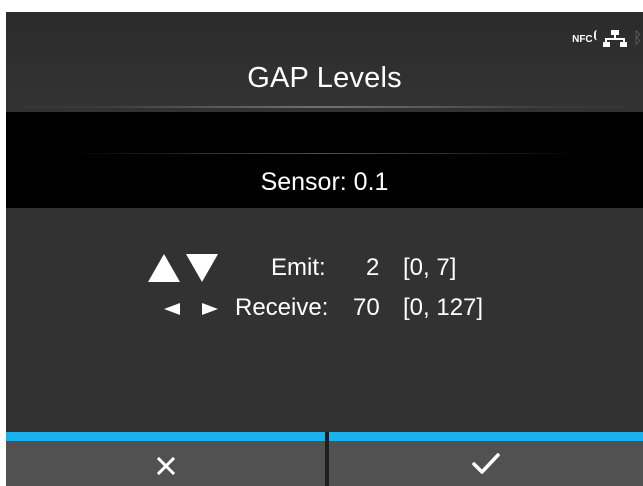  I want to click on network-icon, so click(615, 38).